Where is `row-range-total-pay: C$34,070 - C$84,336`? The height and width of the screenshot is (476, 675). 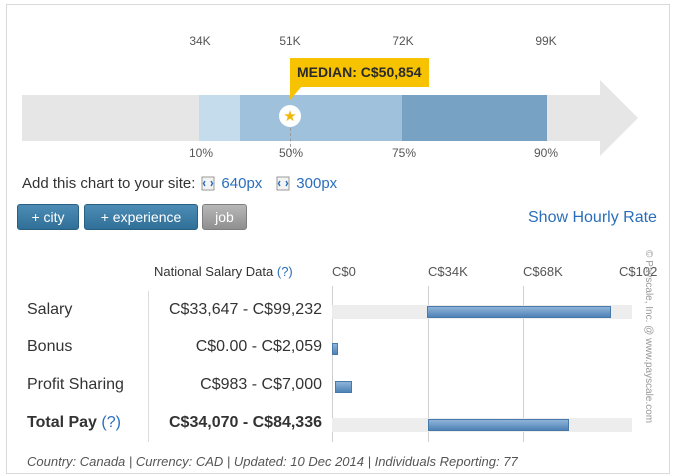 row-range-total-pay: C$34,070 - C$84,336 is located at coordinates (245, 422).